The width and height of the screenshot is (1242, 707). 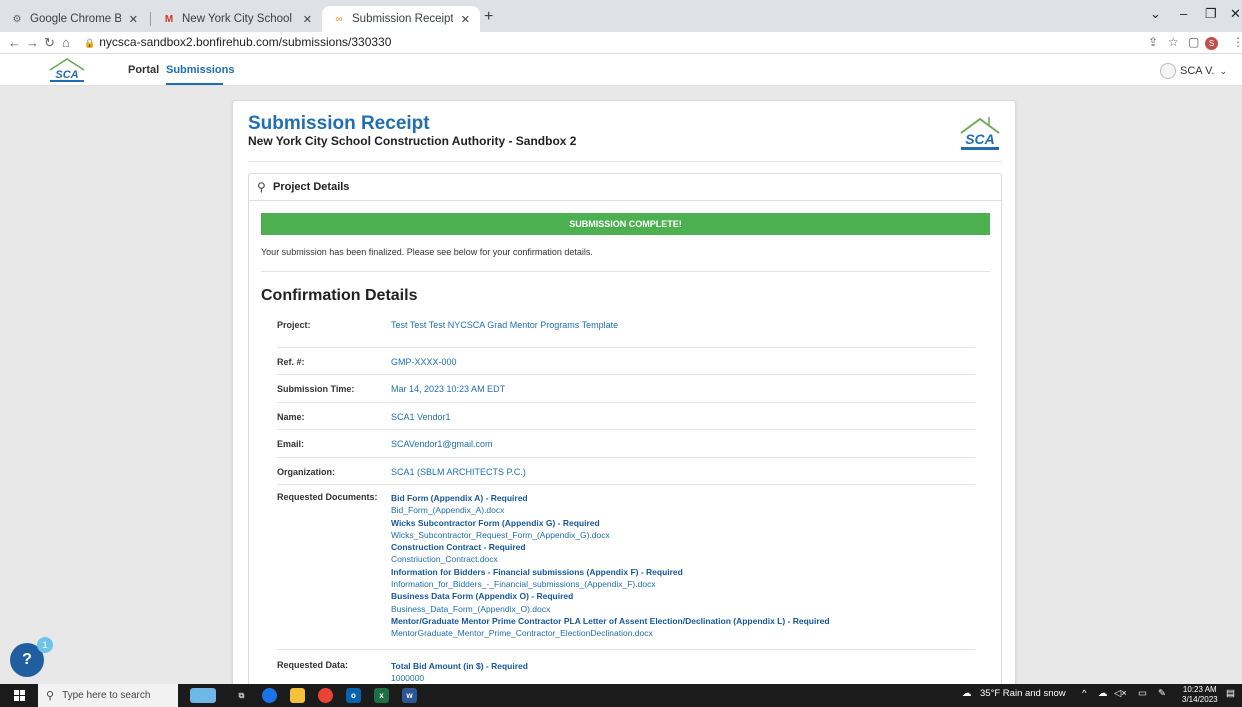 What do you see at coordinates (294, 325) in the screenshot?
I see `field-label: Project:` at bounding box center [294, 325].